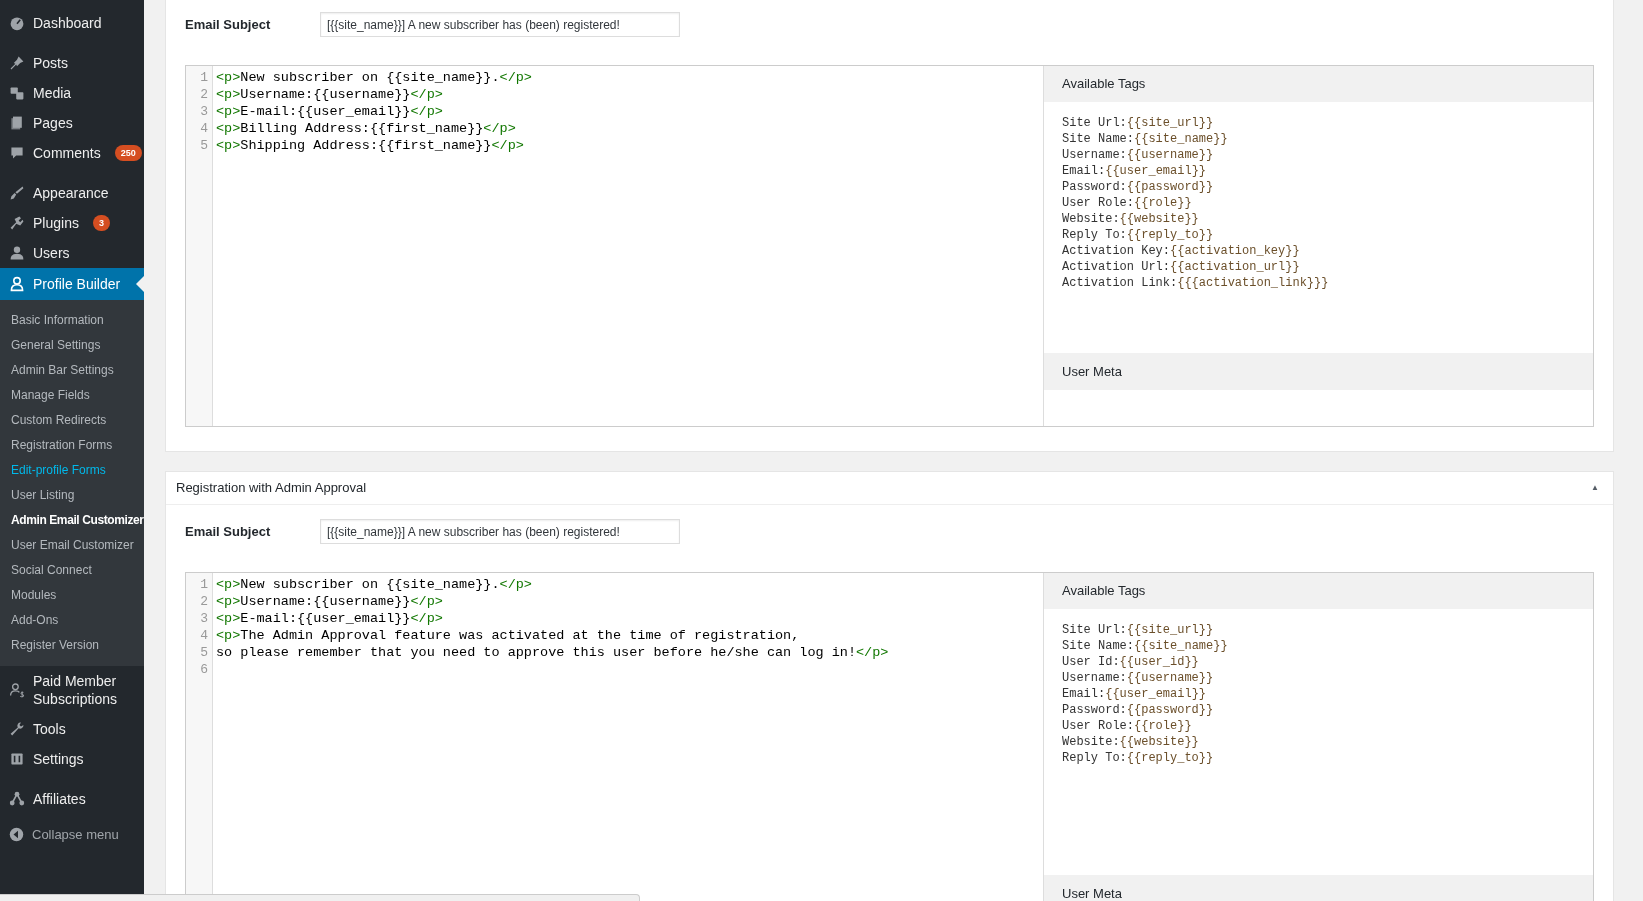 This screenshot has width=1643, height=901. What do you see at coordinates (271, 488) in the screenshot?
I see `panel-title: Registration with Admin Approval` at bounding box center [271, 488].